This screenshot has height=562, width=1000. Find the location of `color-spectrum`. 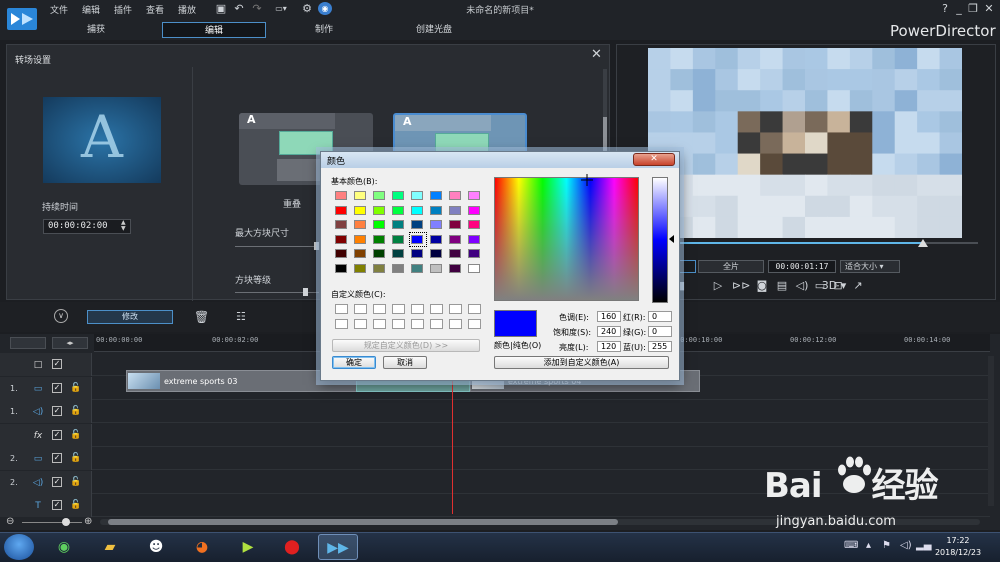

color-spectrum is located at coordinates (566, 239).